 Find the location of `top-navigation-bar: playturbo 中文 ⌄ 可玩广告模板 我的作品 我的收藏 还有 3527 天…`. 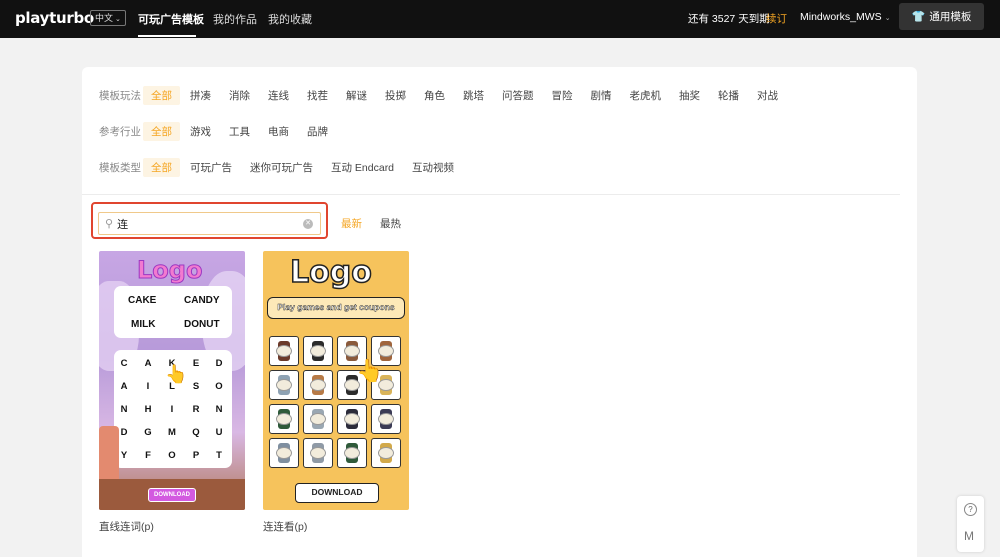

top-navigation-bar: playturbo 中文 ⌄ 可玩广告模板 我的作品 我的收藏 还有 3527 天… is located at coordinates (500, 19).